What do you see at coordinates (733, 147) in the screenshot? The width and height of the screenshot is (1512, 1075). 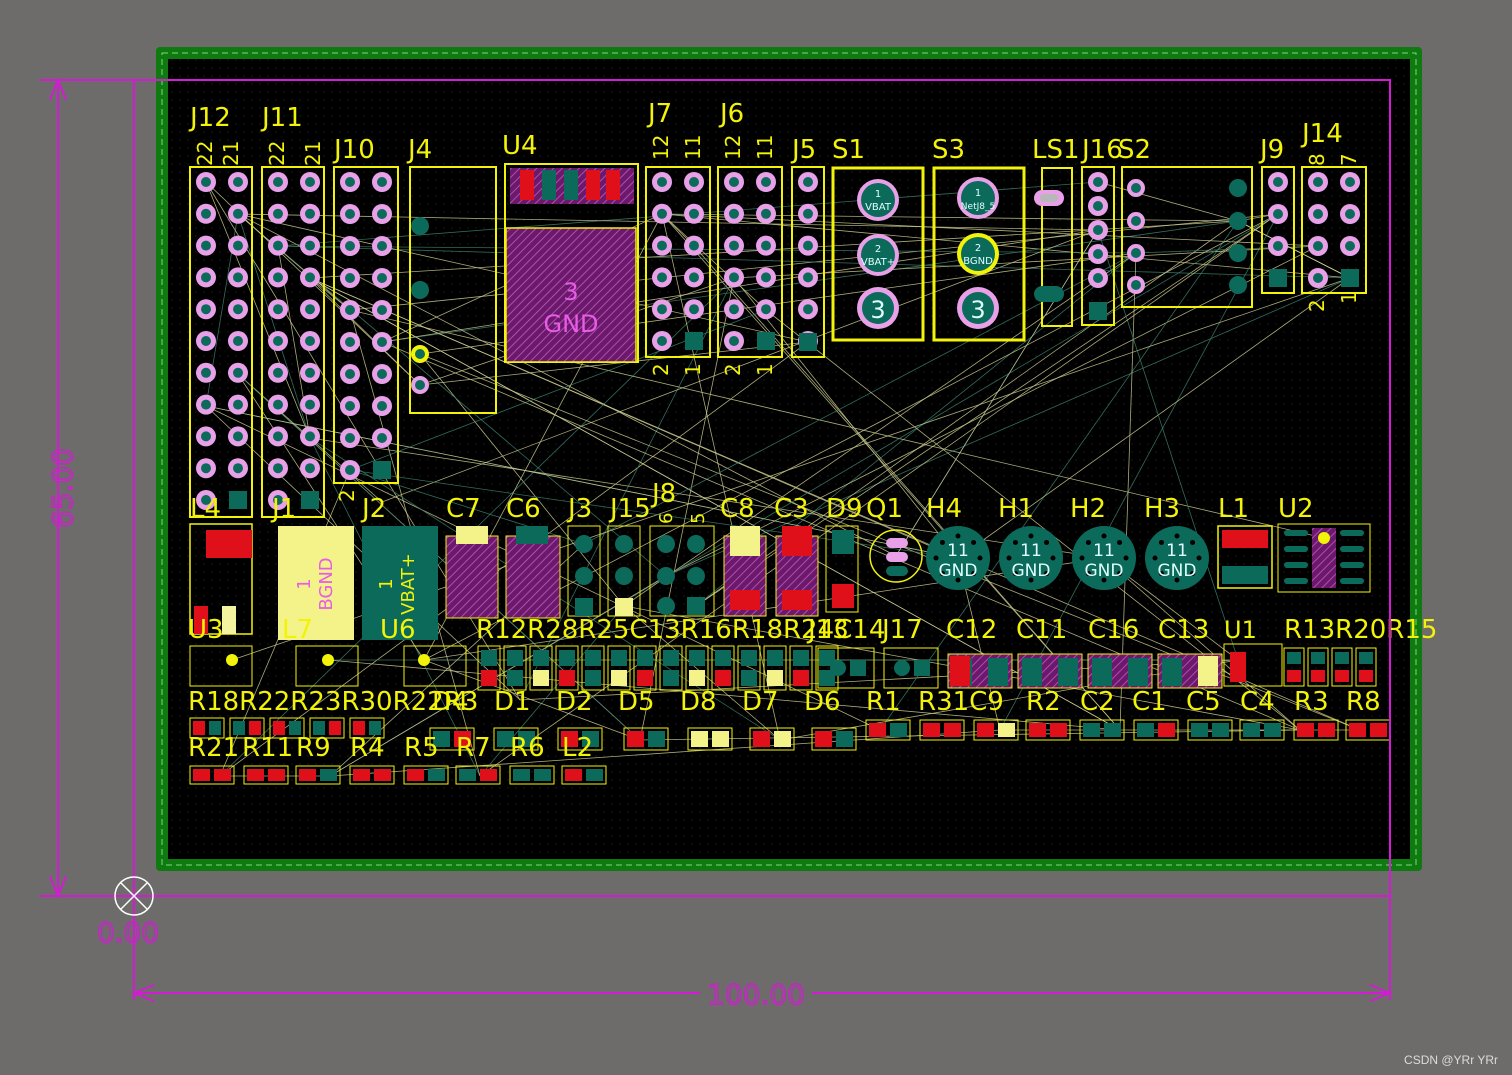 I see `pin-number: 12` at bounding box center [733, 147].